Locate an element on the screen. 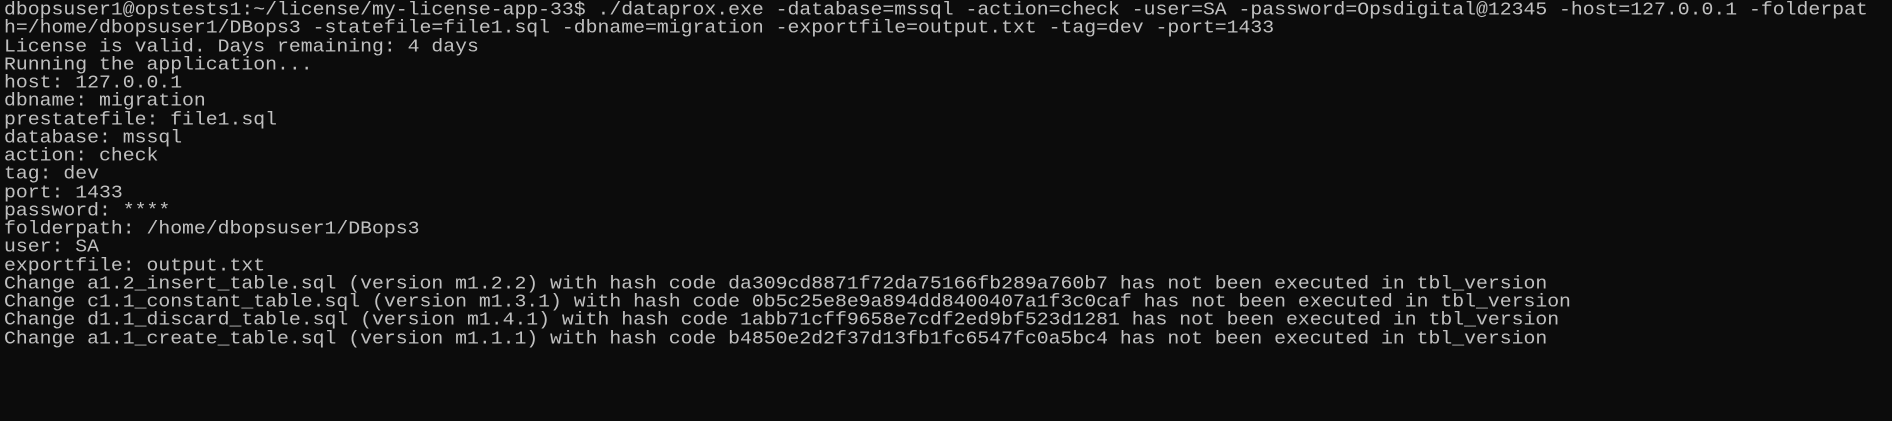 This screenshot has width=1892, height=421. output-database: database: mssql is located at coordinates (93, 137).